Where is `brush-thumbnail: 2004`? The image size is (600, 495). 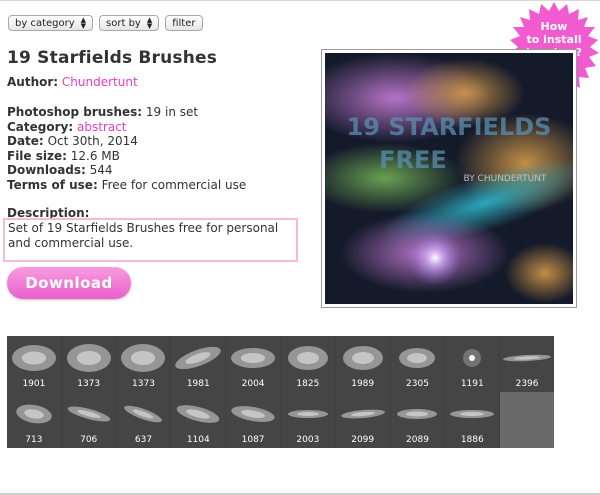
brush-thumbnail: 2004 is located at coordinates (253, 364).